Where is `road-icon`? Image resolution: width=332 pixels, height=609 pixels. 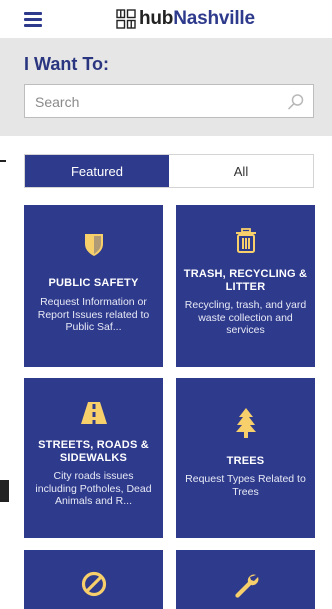 road-icon is located at coordinates (93, 413).